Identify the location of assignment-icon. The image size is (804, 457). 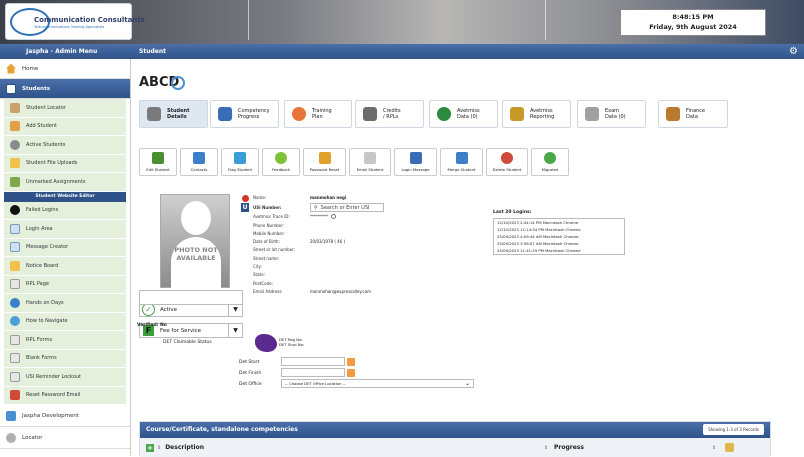
(15, 181).